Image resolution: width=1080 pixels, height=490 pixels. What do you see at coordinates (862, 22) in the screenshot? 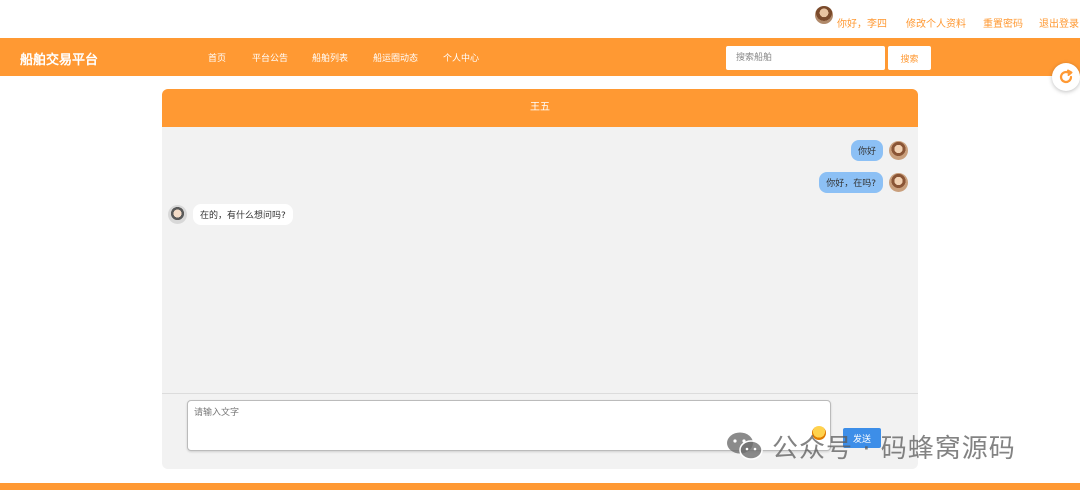
I see `greeting-link: 你好，李四` at bounding box center [862, 22].